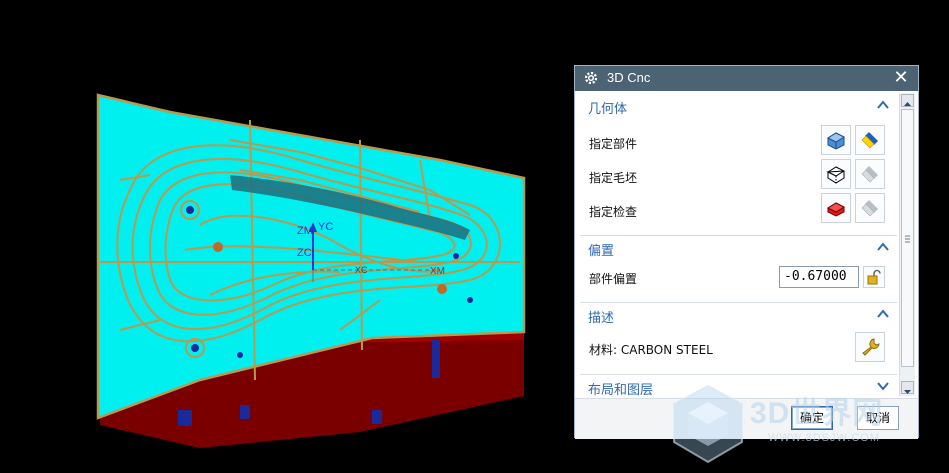 The height and width of the screenshot is (473, 949). Describe the element at coordinates (651, 350) in the screenshot. I see `material-text: 材料: CARBON STEEL` at that location.